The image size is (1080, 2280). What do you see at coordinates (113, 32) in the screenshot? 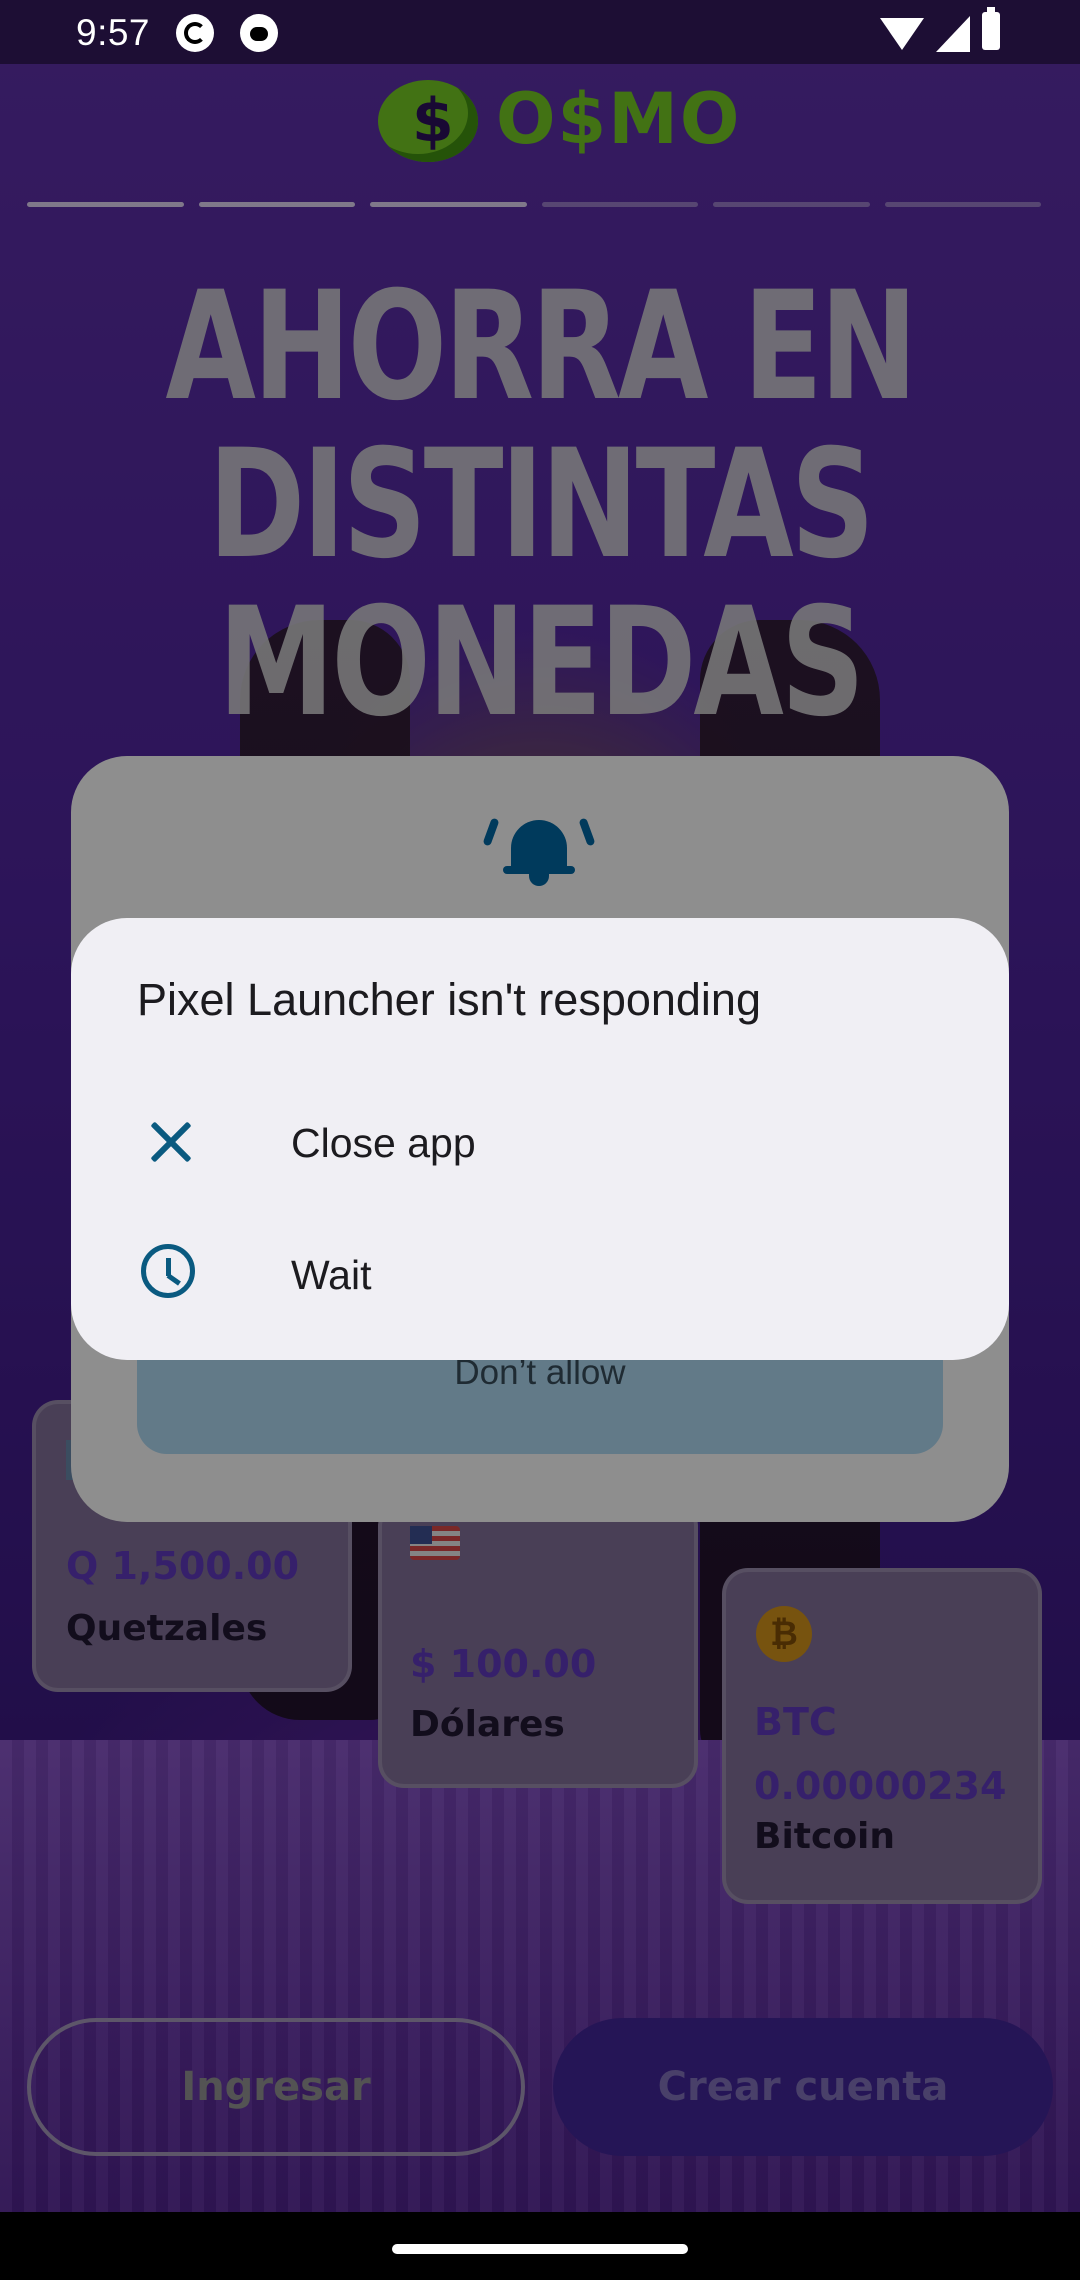
I see `status-time: 9:57` at bounding box center [113, 32].